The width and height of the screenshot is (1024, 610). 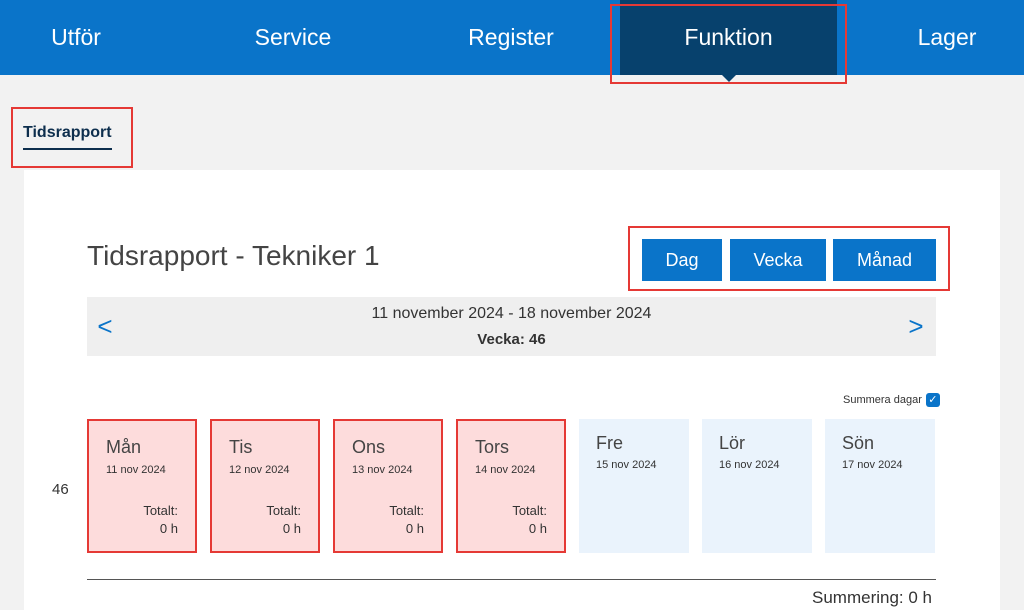 I want to click on day-name: Sön, so click(x=858, y=443).